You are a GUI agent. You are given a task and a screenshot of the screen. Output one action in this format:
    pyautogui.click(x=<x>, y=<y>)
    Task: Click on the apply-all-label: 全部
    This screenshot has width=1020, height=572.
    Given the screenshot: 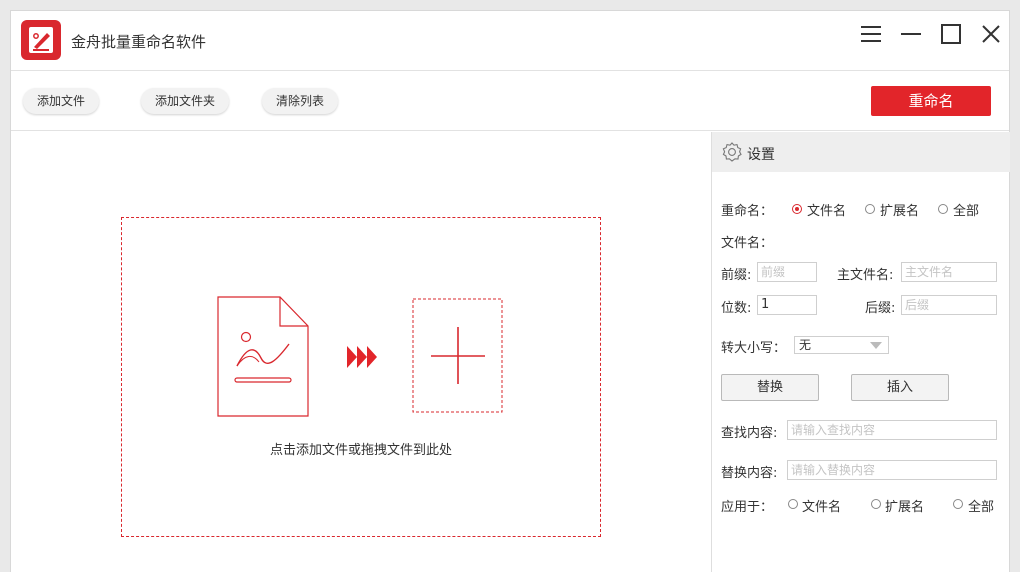 What is the action you would take?
    pyautogui.click(x=981, y=507)
    